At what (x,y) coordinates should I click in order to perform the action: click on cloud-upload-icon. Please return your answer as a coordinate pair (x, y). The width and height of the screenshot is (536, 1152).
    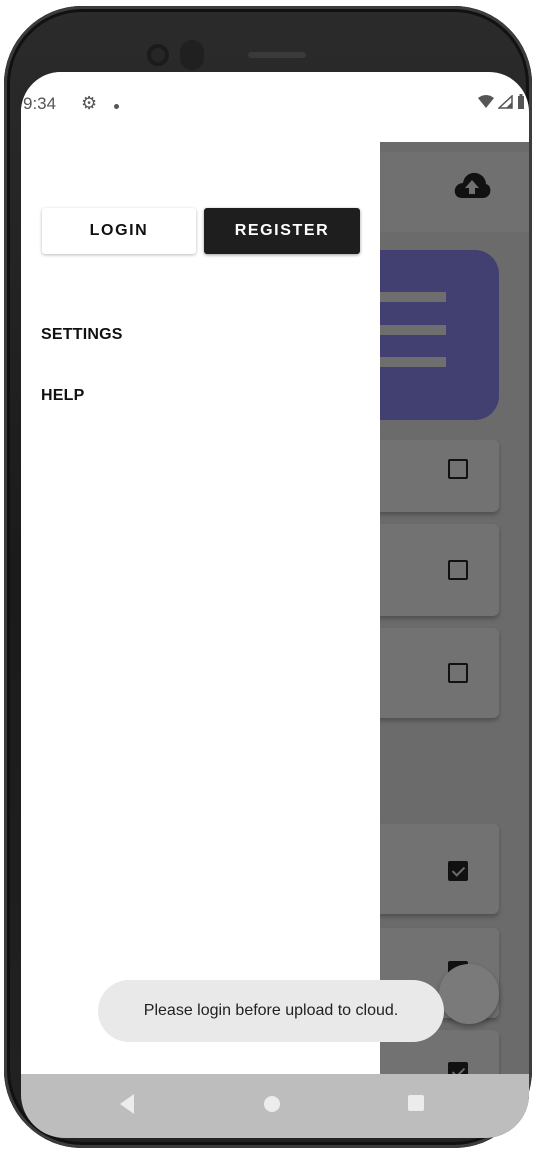
    Looking at the image, I should click on (472, 186).